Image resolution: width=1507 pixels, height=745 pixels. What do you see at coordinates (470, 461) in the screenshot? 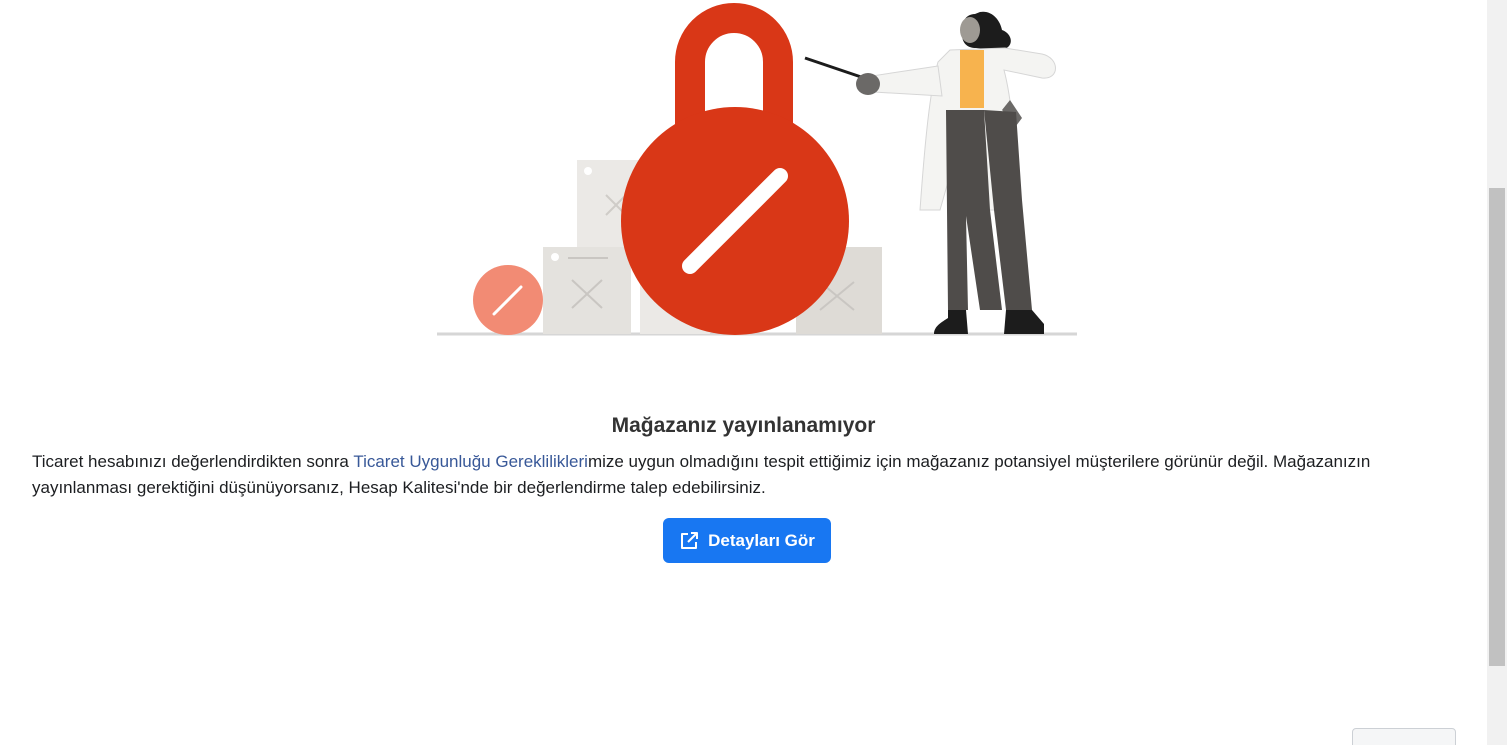
I see `commerce-eligibility-link: Ticaret Uygunluğu Gereklilikleri` at bounding box center [470, 461].